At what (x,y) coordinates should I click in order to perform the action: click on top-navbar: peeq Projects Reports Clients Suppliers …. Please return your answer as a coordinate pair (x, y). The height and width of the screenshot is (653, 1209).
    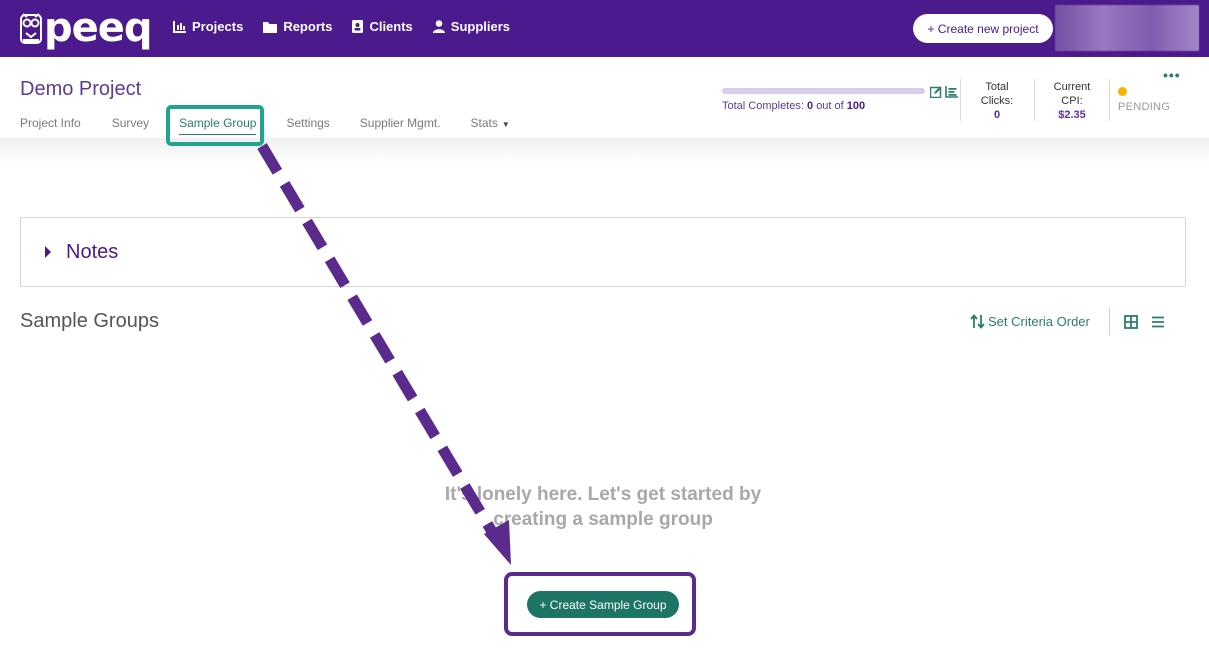
    Looking at the image, I should click on (604, 28).